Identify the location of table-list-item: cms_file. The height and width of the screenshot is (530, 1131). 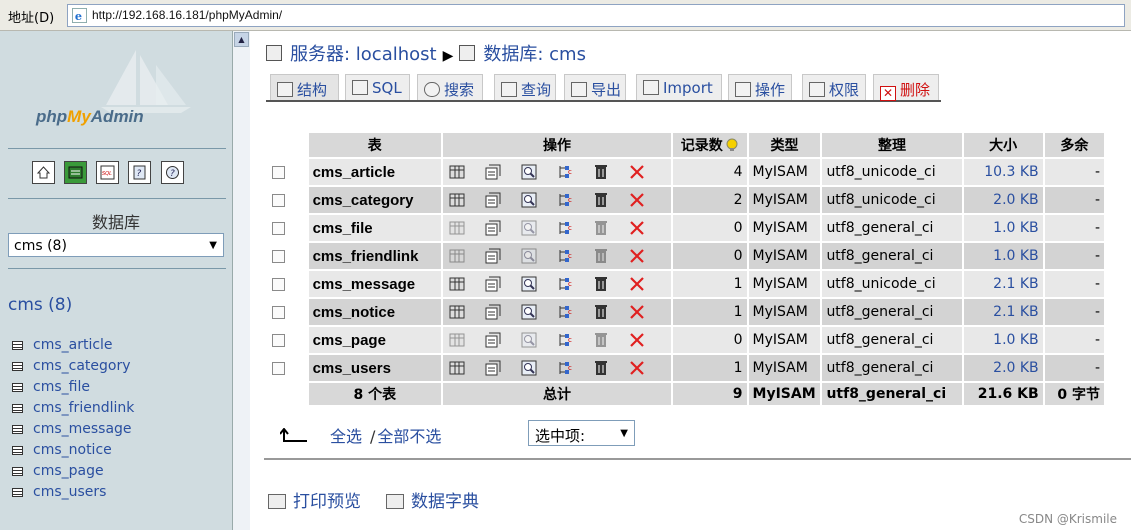
(73, 389).